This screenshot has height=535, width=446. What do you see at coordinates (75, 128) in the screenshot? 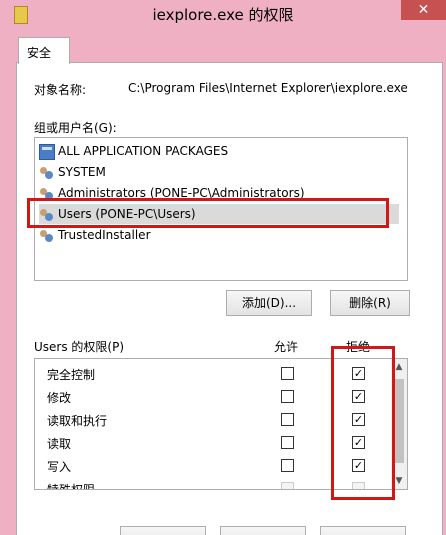
I see `groups-label: 组或用户名(G):` at bounding box center [75, 128].